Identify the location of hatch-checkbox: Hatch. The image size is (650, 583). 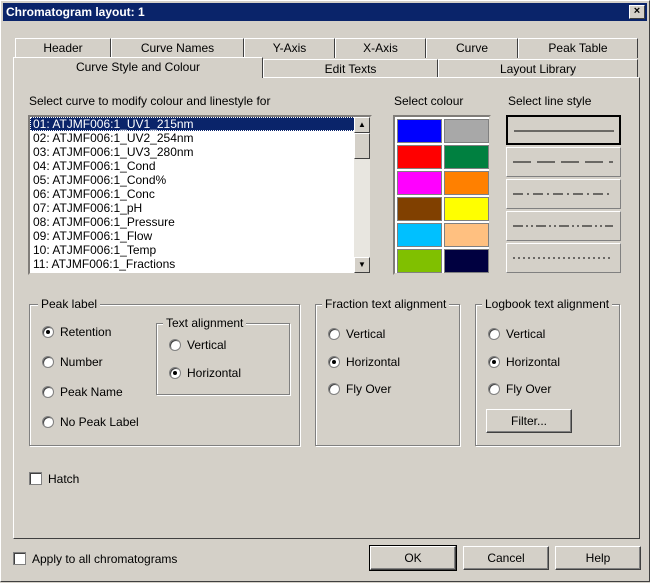
(54, 480).